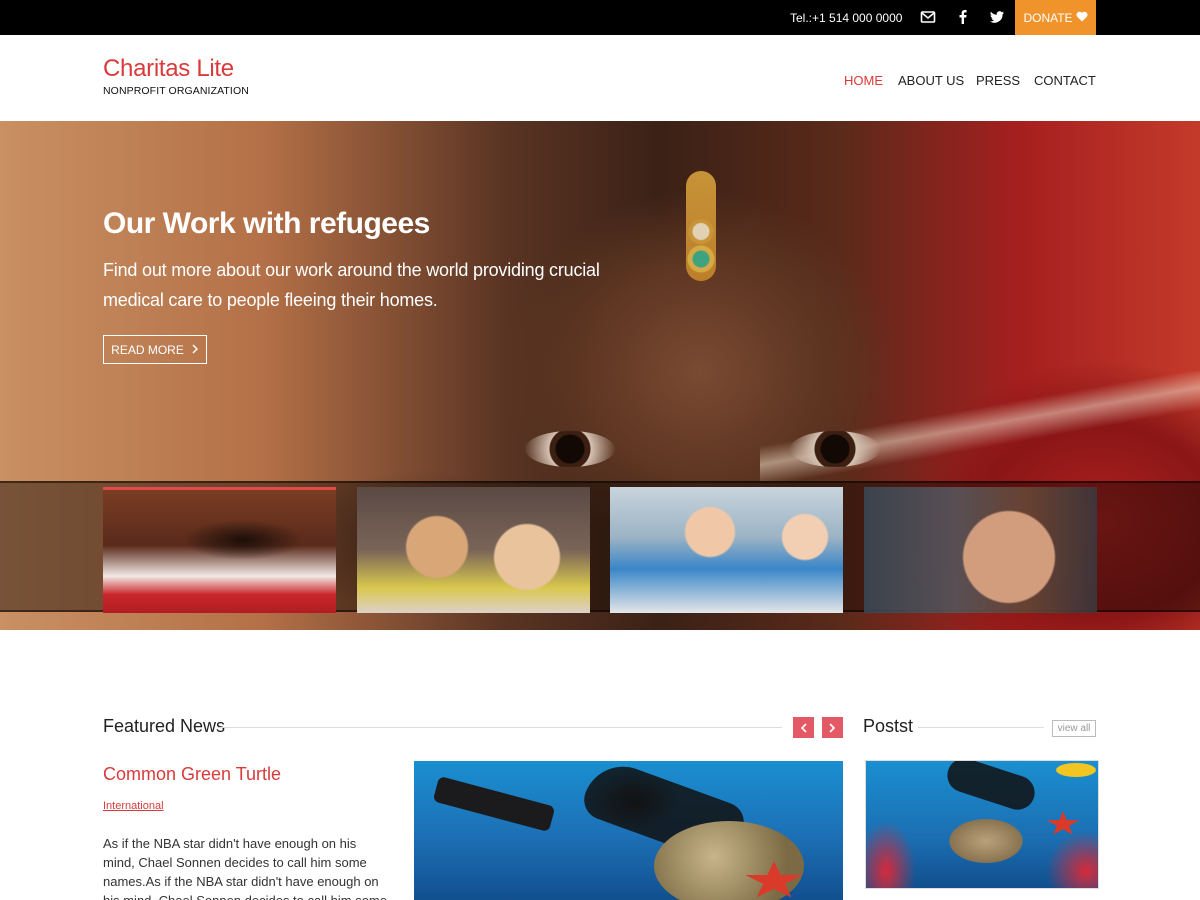  I want to click on heart-icon, so click(1082, 18).